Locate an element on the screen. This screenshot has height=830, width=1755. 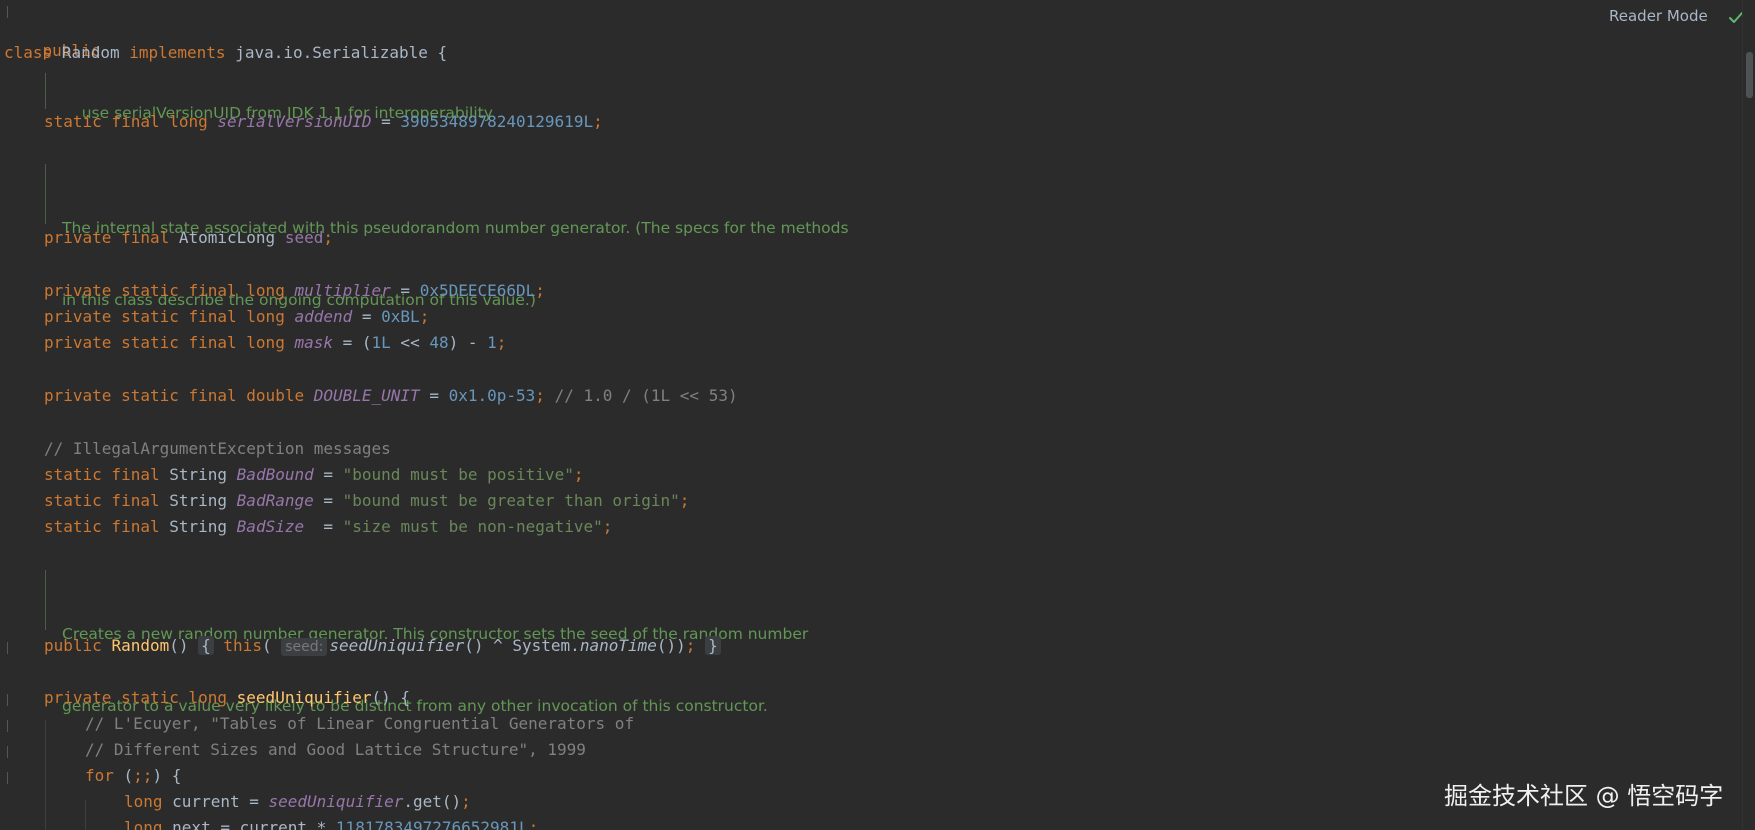
field-name: DOUBLE_UNIT is located at coordinates (366, 395).